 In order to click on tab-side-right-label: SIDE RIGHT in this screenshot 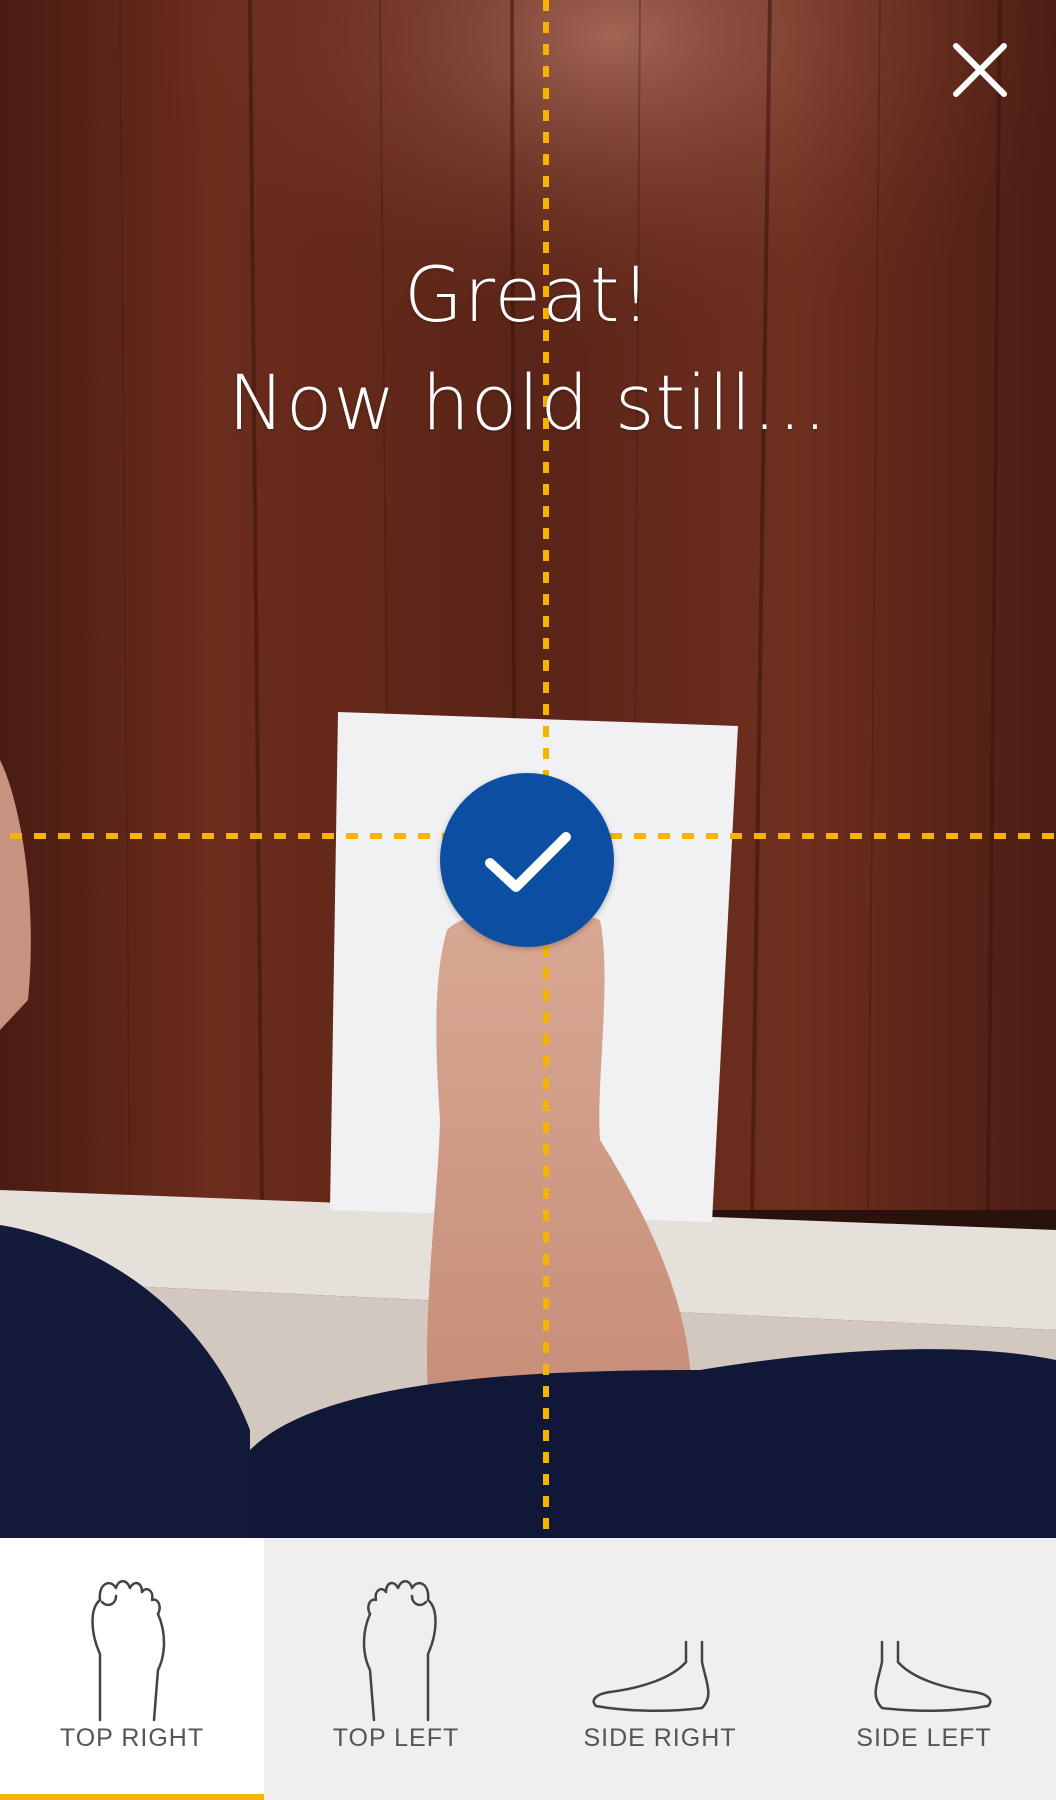, I will do `click(660, 1738)`.